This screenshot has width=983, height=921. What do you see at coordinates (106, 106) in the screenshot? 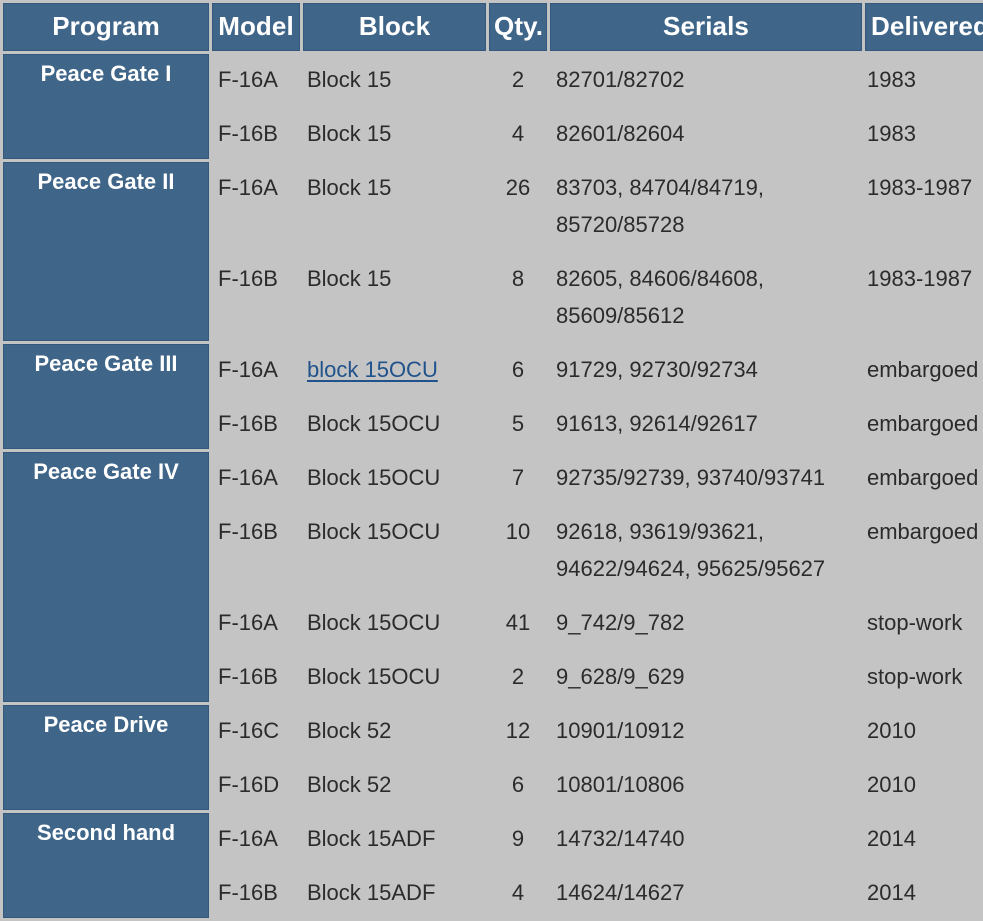
I see `program-cell: Peace Gate I` at bounding box center [106, 106].